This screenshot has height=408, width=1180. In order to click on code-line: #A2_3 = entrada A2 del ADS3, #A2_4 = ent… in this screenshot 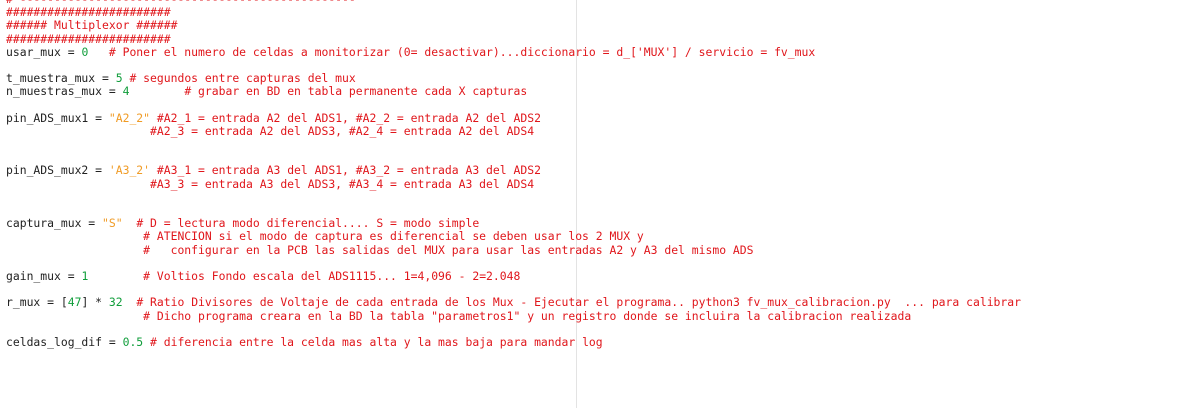, I will do `click(593, 131)`.